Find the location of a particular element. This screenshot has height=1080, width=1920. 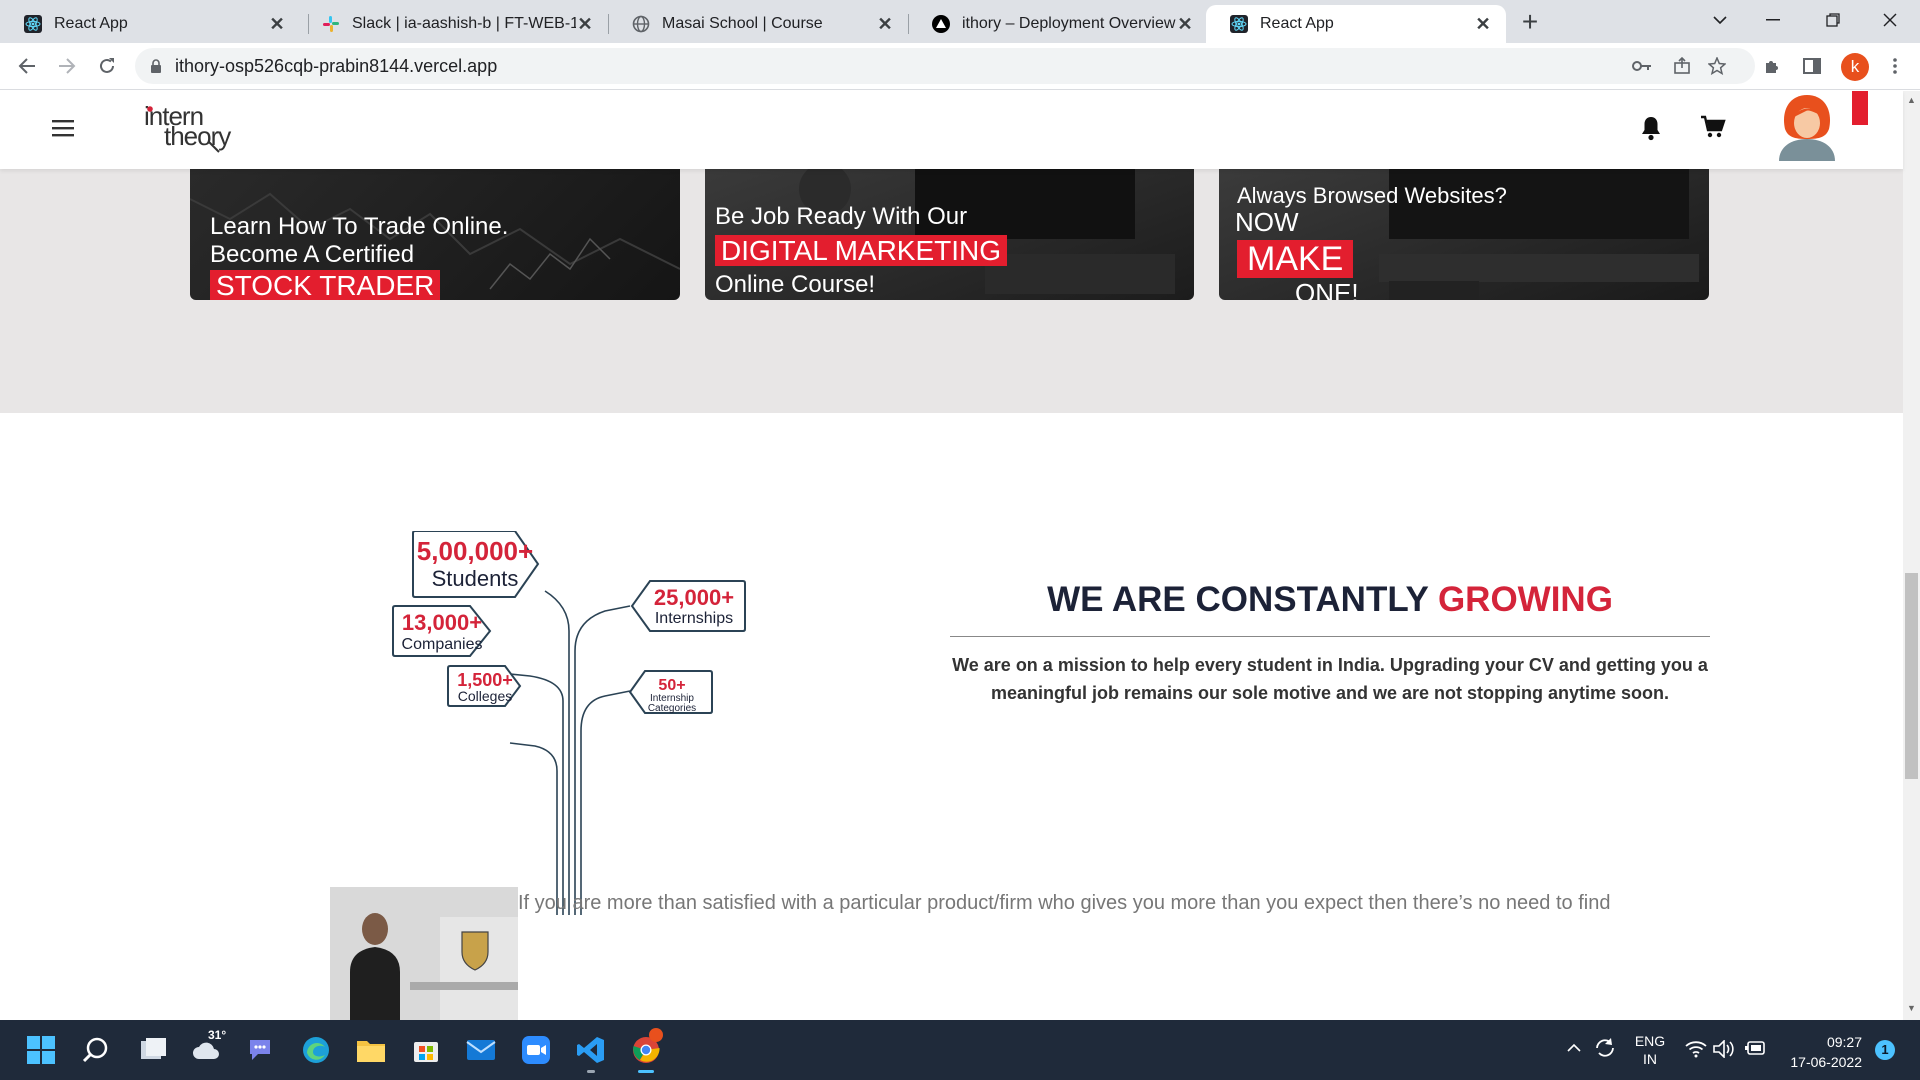

edge-browser-icon is located at coordinates (316, 1050).